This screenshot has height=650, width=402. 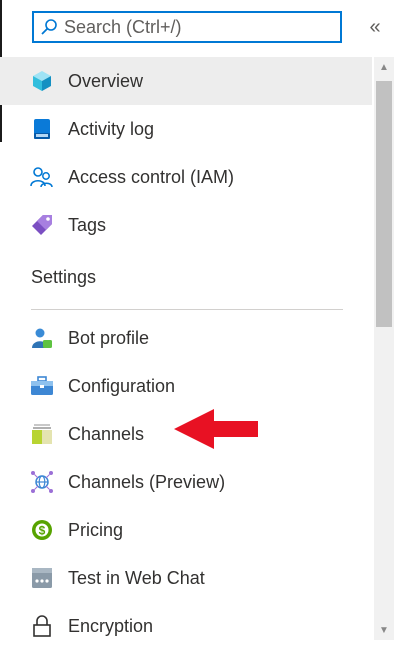 What do you see at coordinates (96, 529) in the screenshot?
I see `menu-item-label: Pricing` at bounding box center [96, 529].